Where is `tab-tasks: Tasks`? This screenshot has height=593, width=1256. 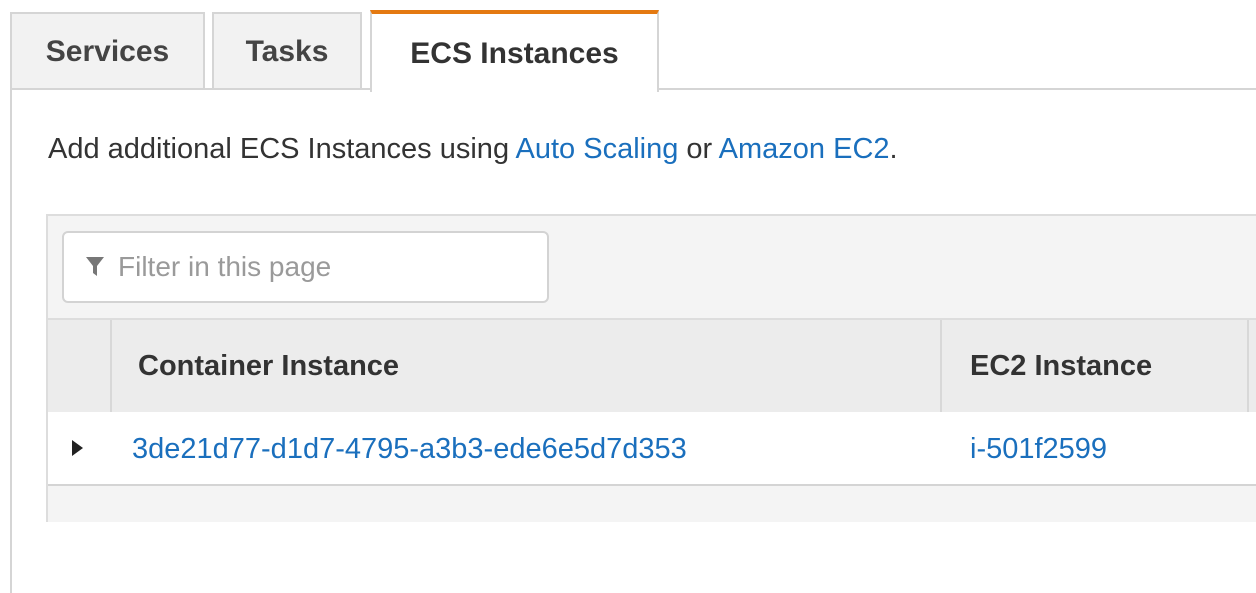
tab-tasks: Tasks is located at coordinates (287, 50).